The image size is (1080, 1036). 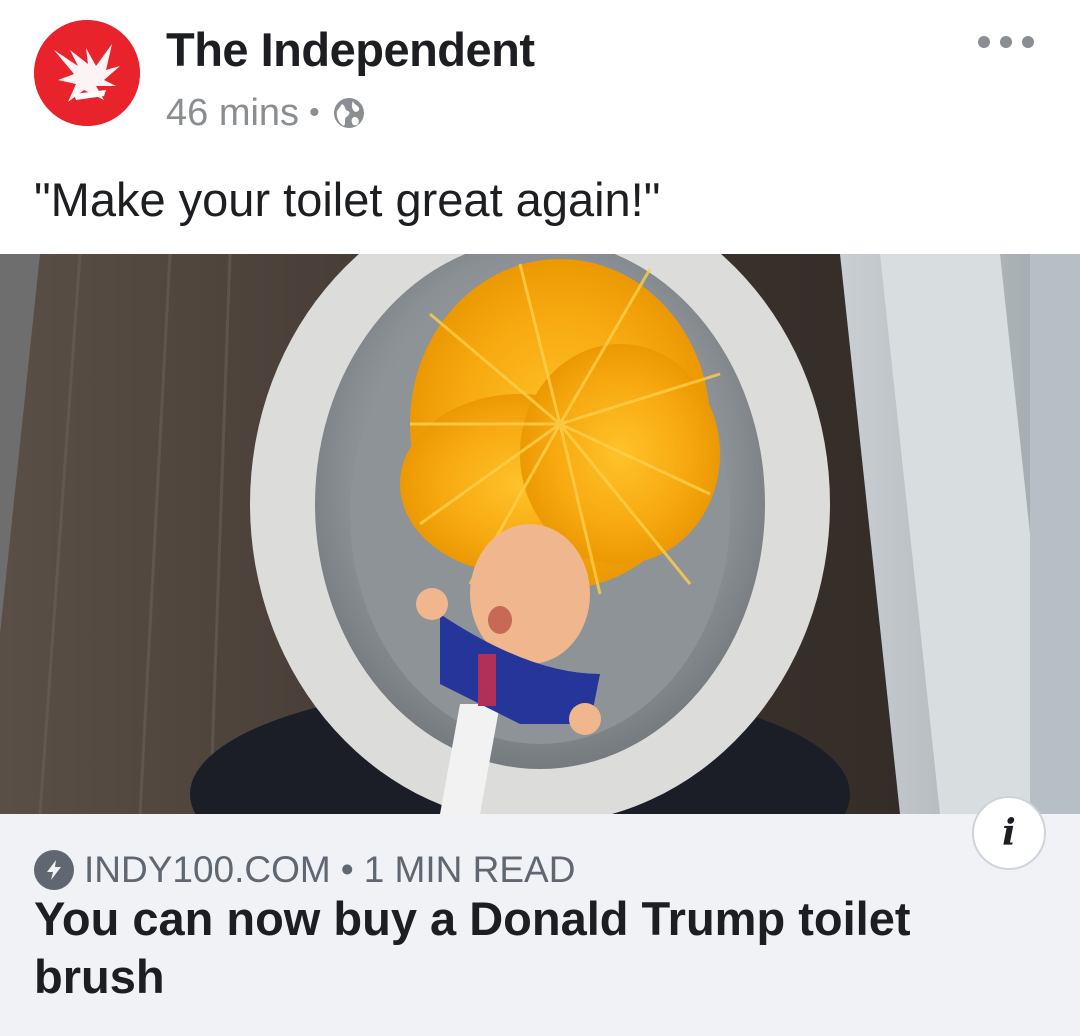 What do you see at coordinates (347, 199) in the screenshot?
I see `post-caption: "Make your toilet great again!"` at bounding box center [347, 199].